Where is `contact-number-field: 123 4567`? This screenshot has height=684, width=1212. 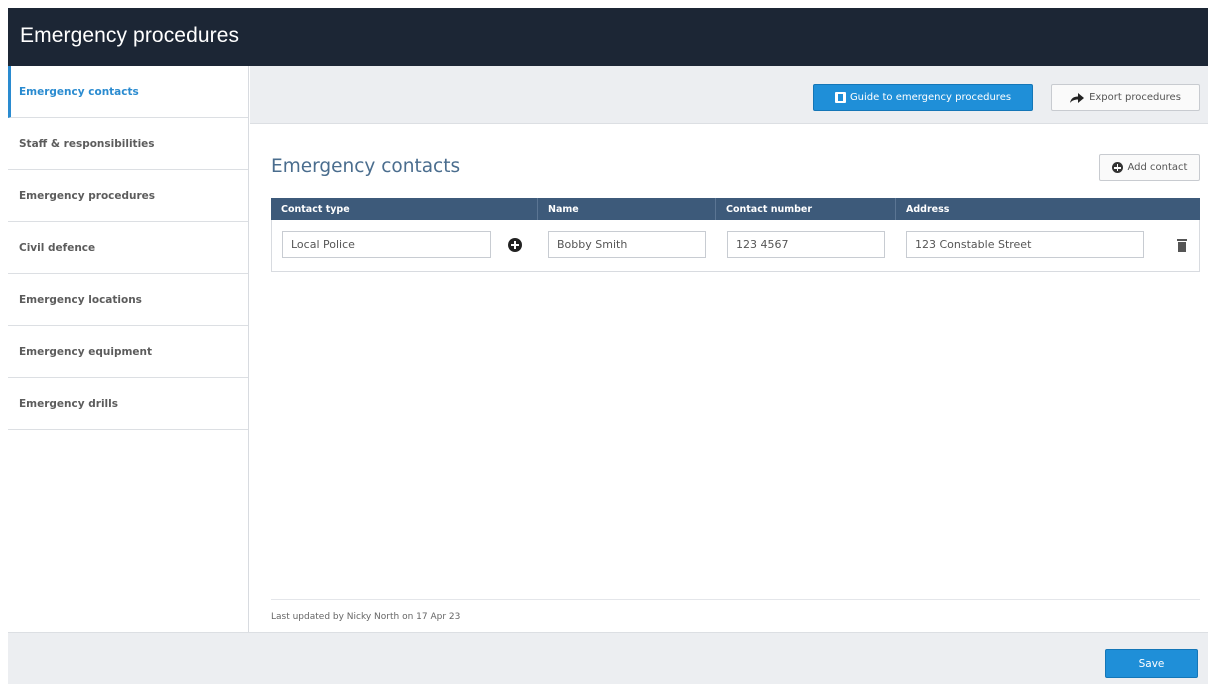
contact-number-field: 123 4567 is located at coordinates (806, 244).